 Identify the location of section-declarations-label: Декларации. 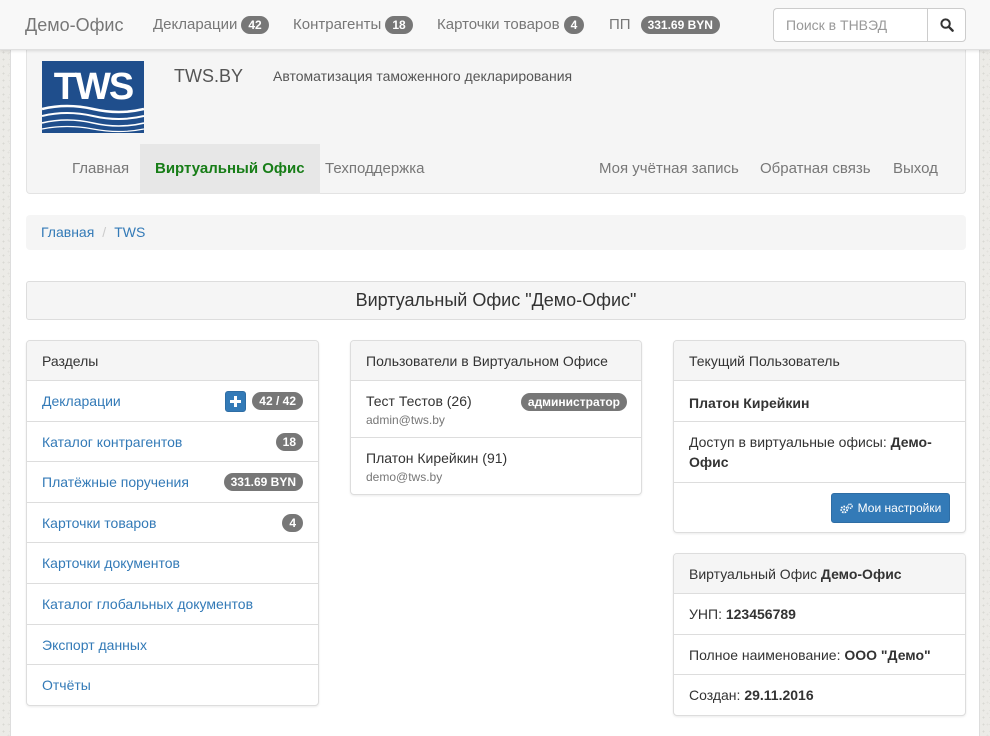
(81, 401).